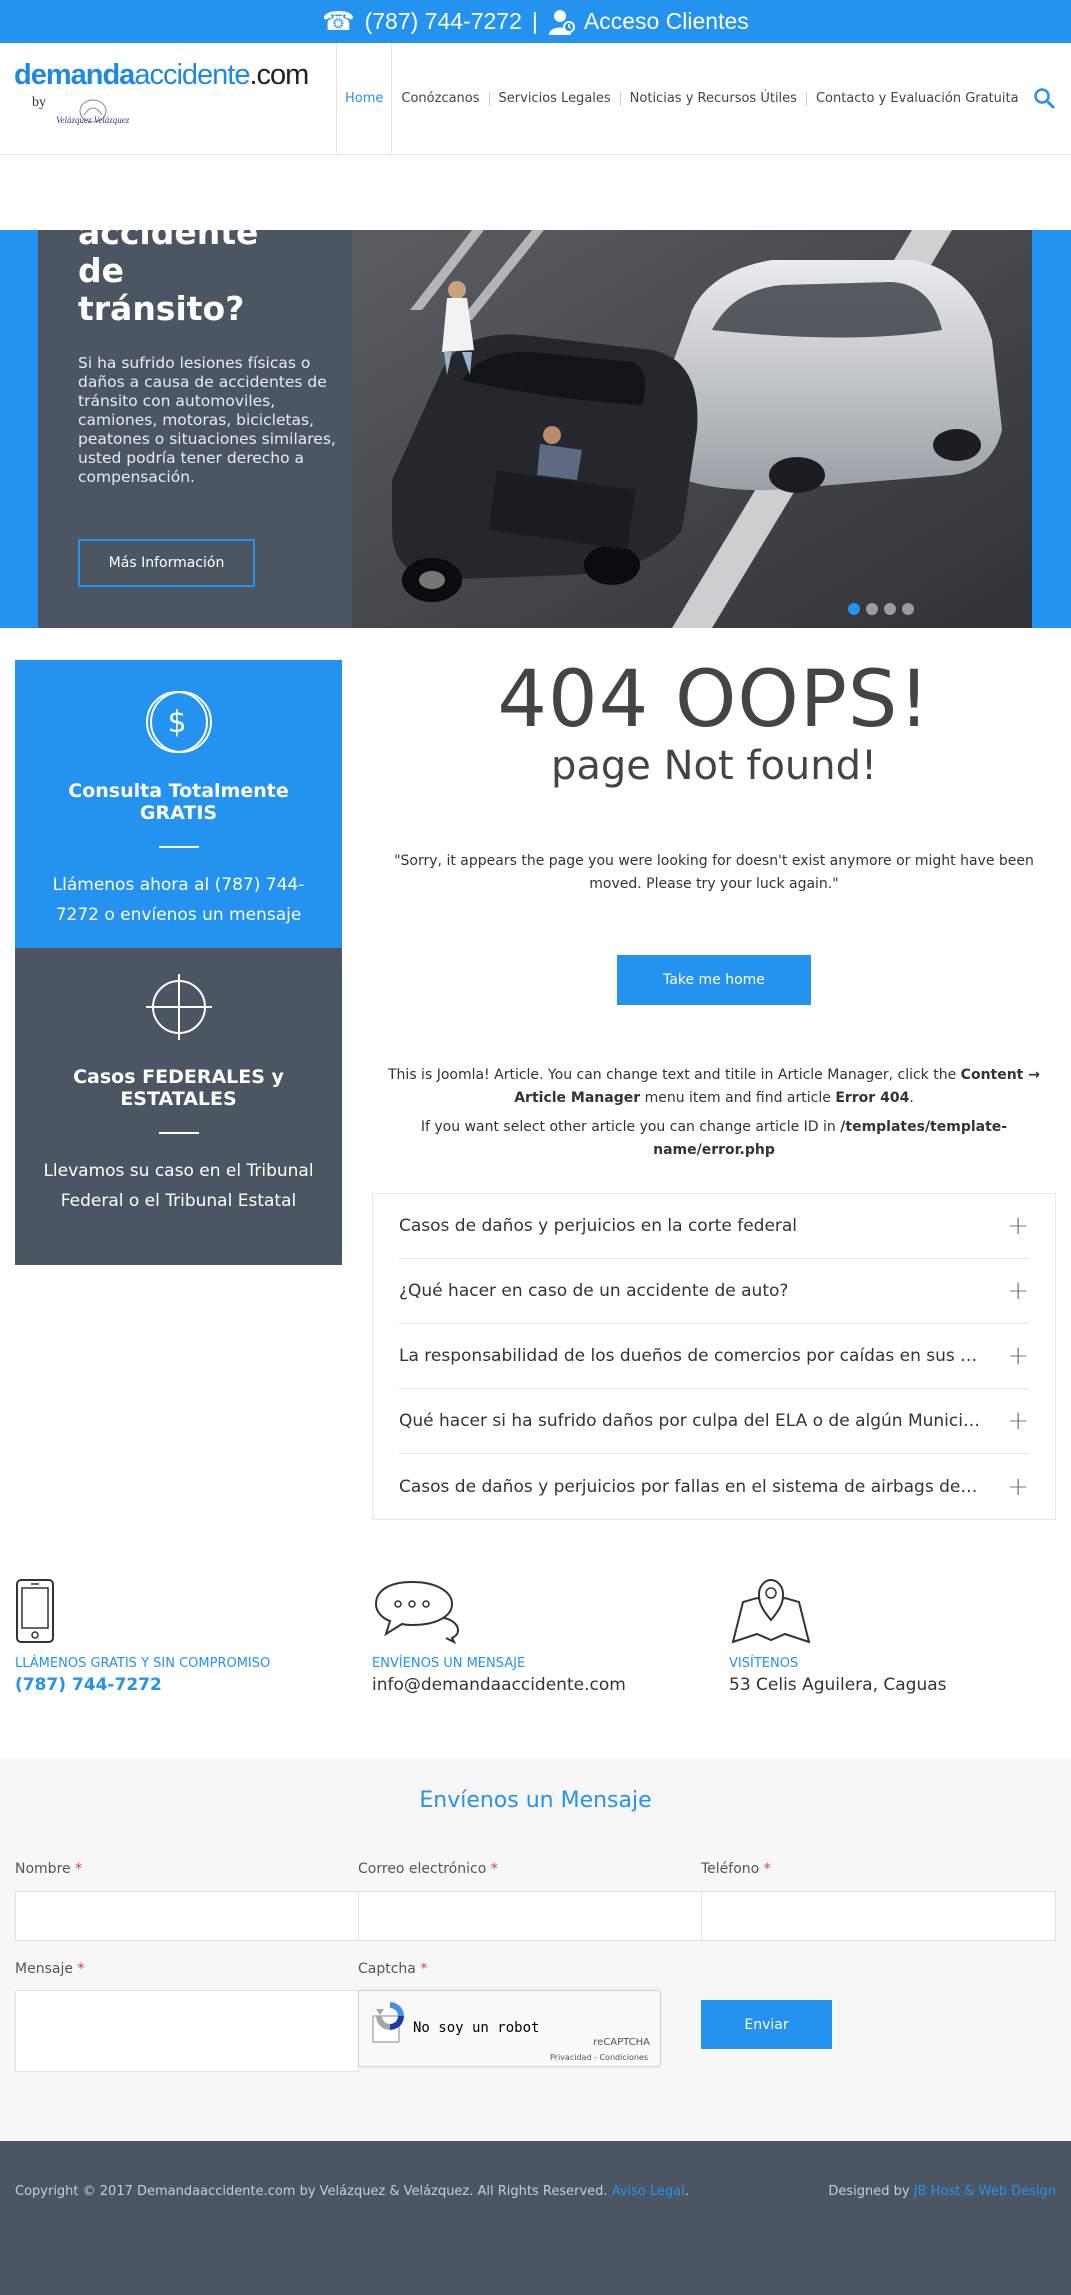  I want to click on top-phone-number: (787) 744-7272, so click(443, 21).